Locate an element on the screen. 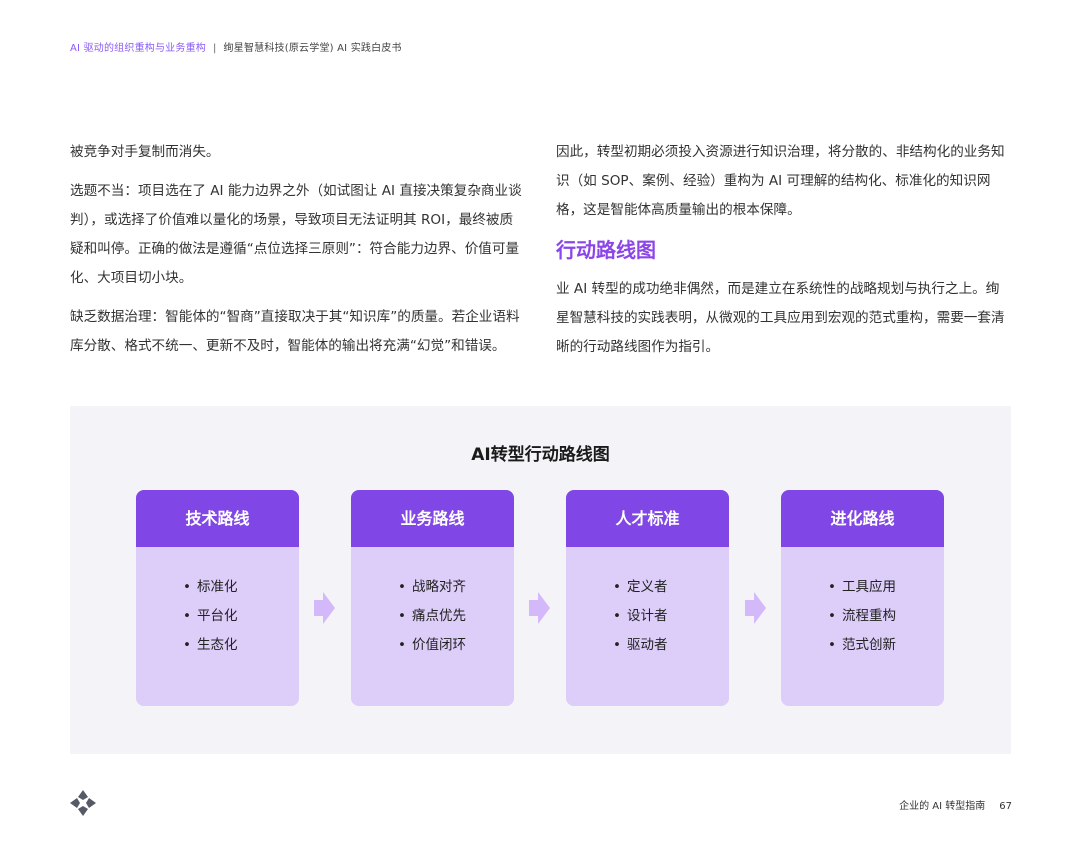 The image size is (1080, 856). section-title: 行动路线图 is located at coordinates (606, 250).